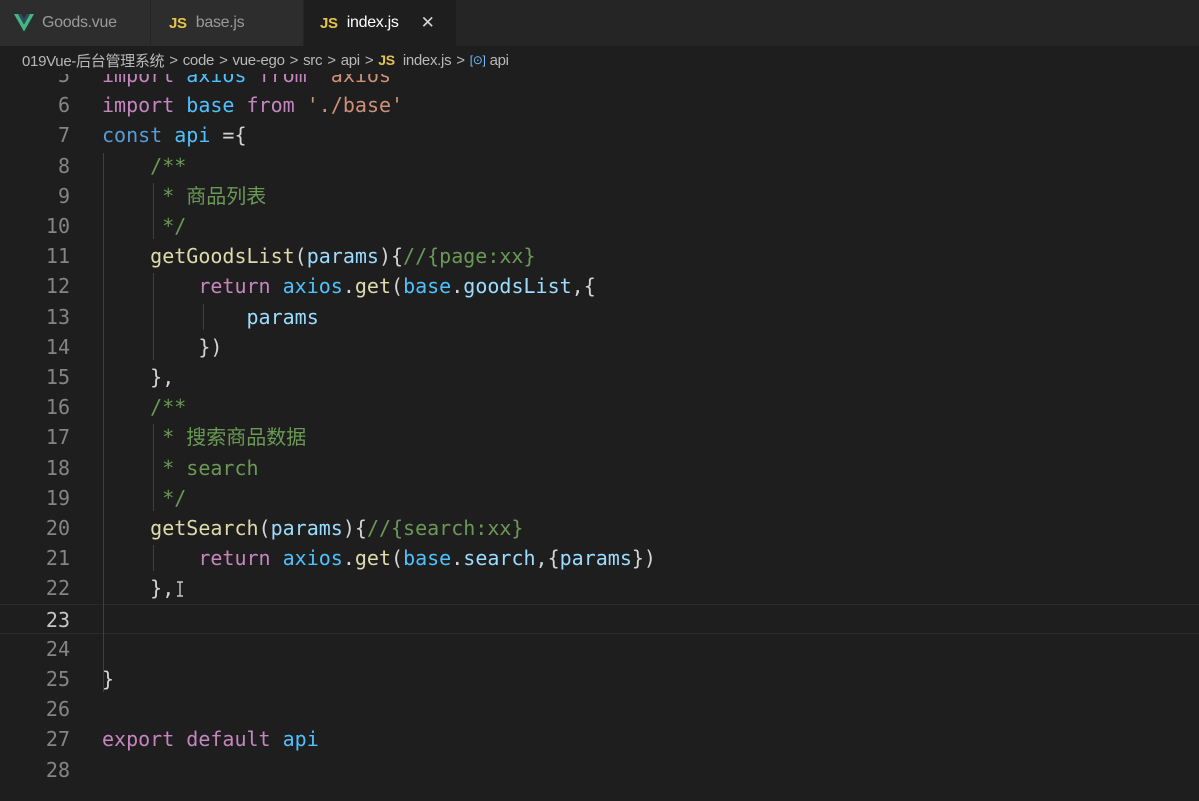 This screenshot has width=1199, height=801. Describe the element at coordinates (226, 23) in the screenshot. I see `tab-base-js: JS base.js` at that location.